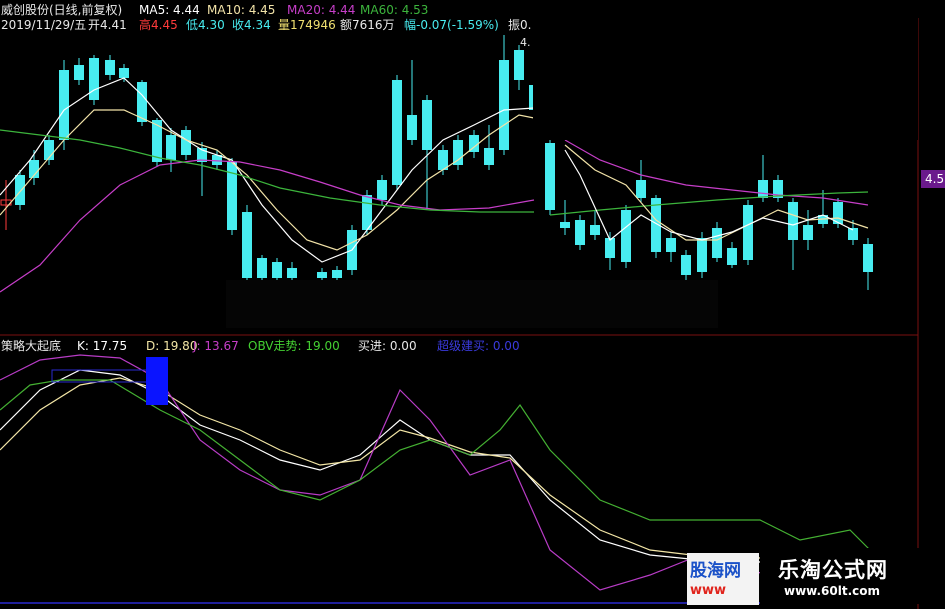 This screenshot has height=609, width=945. What do you see at coordinates (267, 180) in the screenshot?
I see `ma10-line` at bounding box center [267, 180].